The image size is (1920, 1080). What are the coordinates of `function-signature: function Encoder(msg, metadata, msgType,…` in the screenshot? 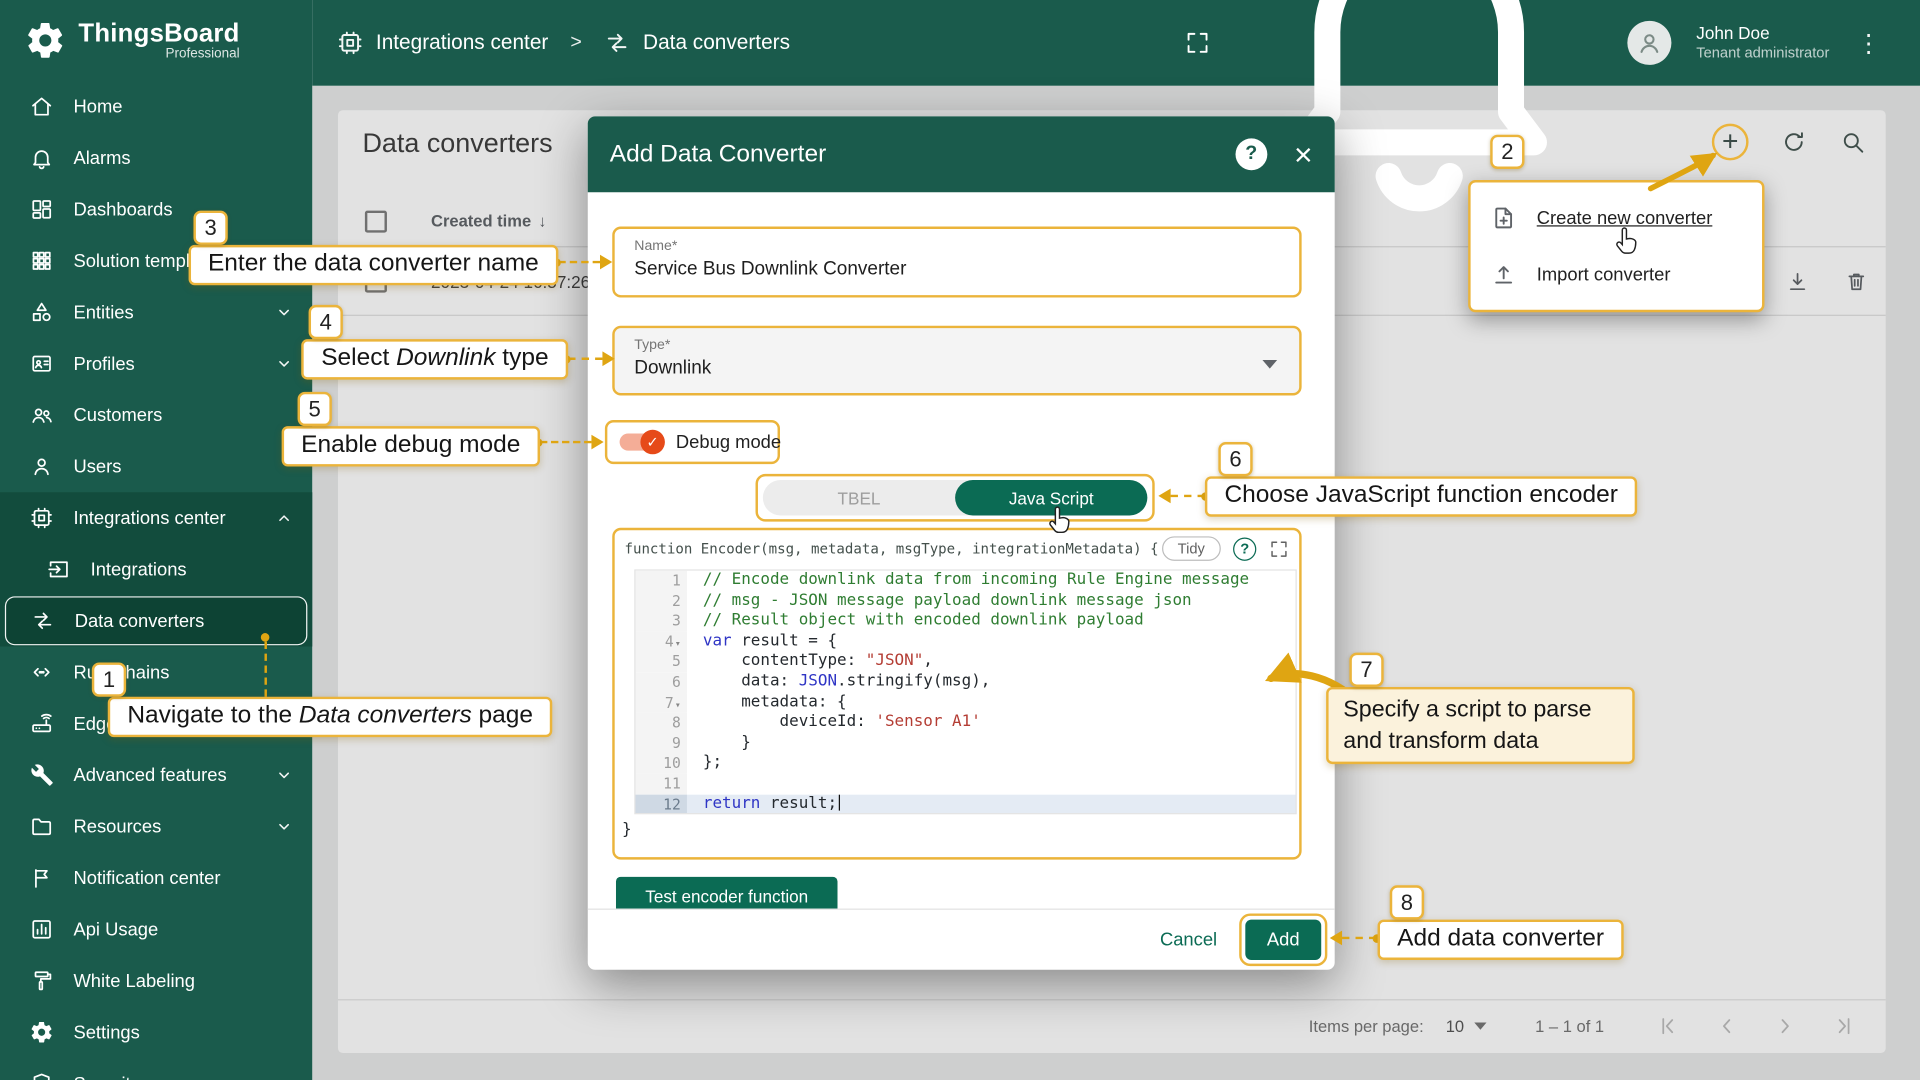 It's located at (891, 549).